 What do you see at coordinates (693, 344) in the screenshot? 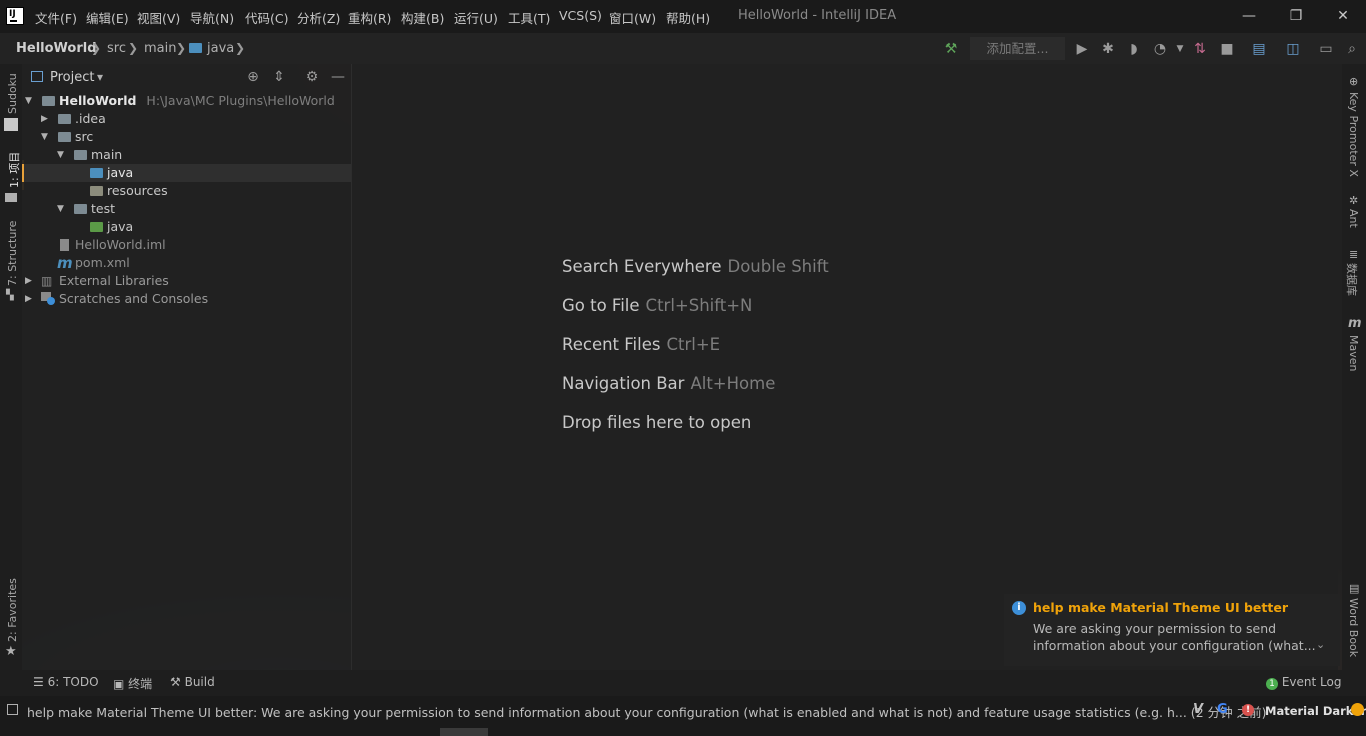
I see `hint-shortcut: Ctrl+E` at bounding box center [693, 344].